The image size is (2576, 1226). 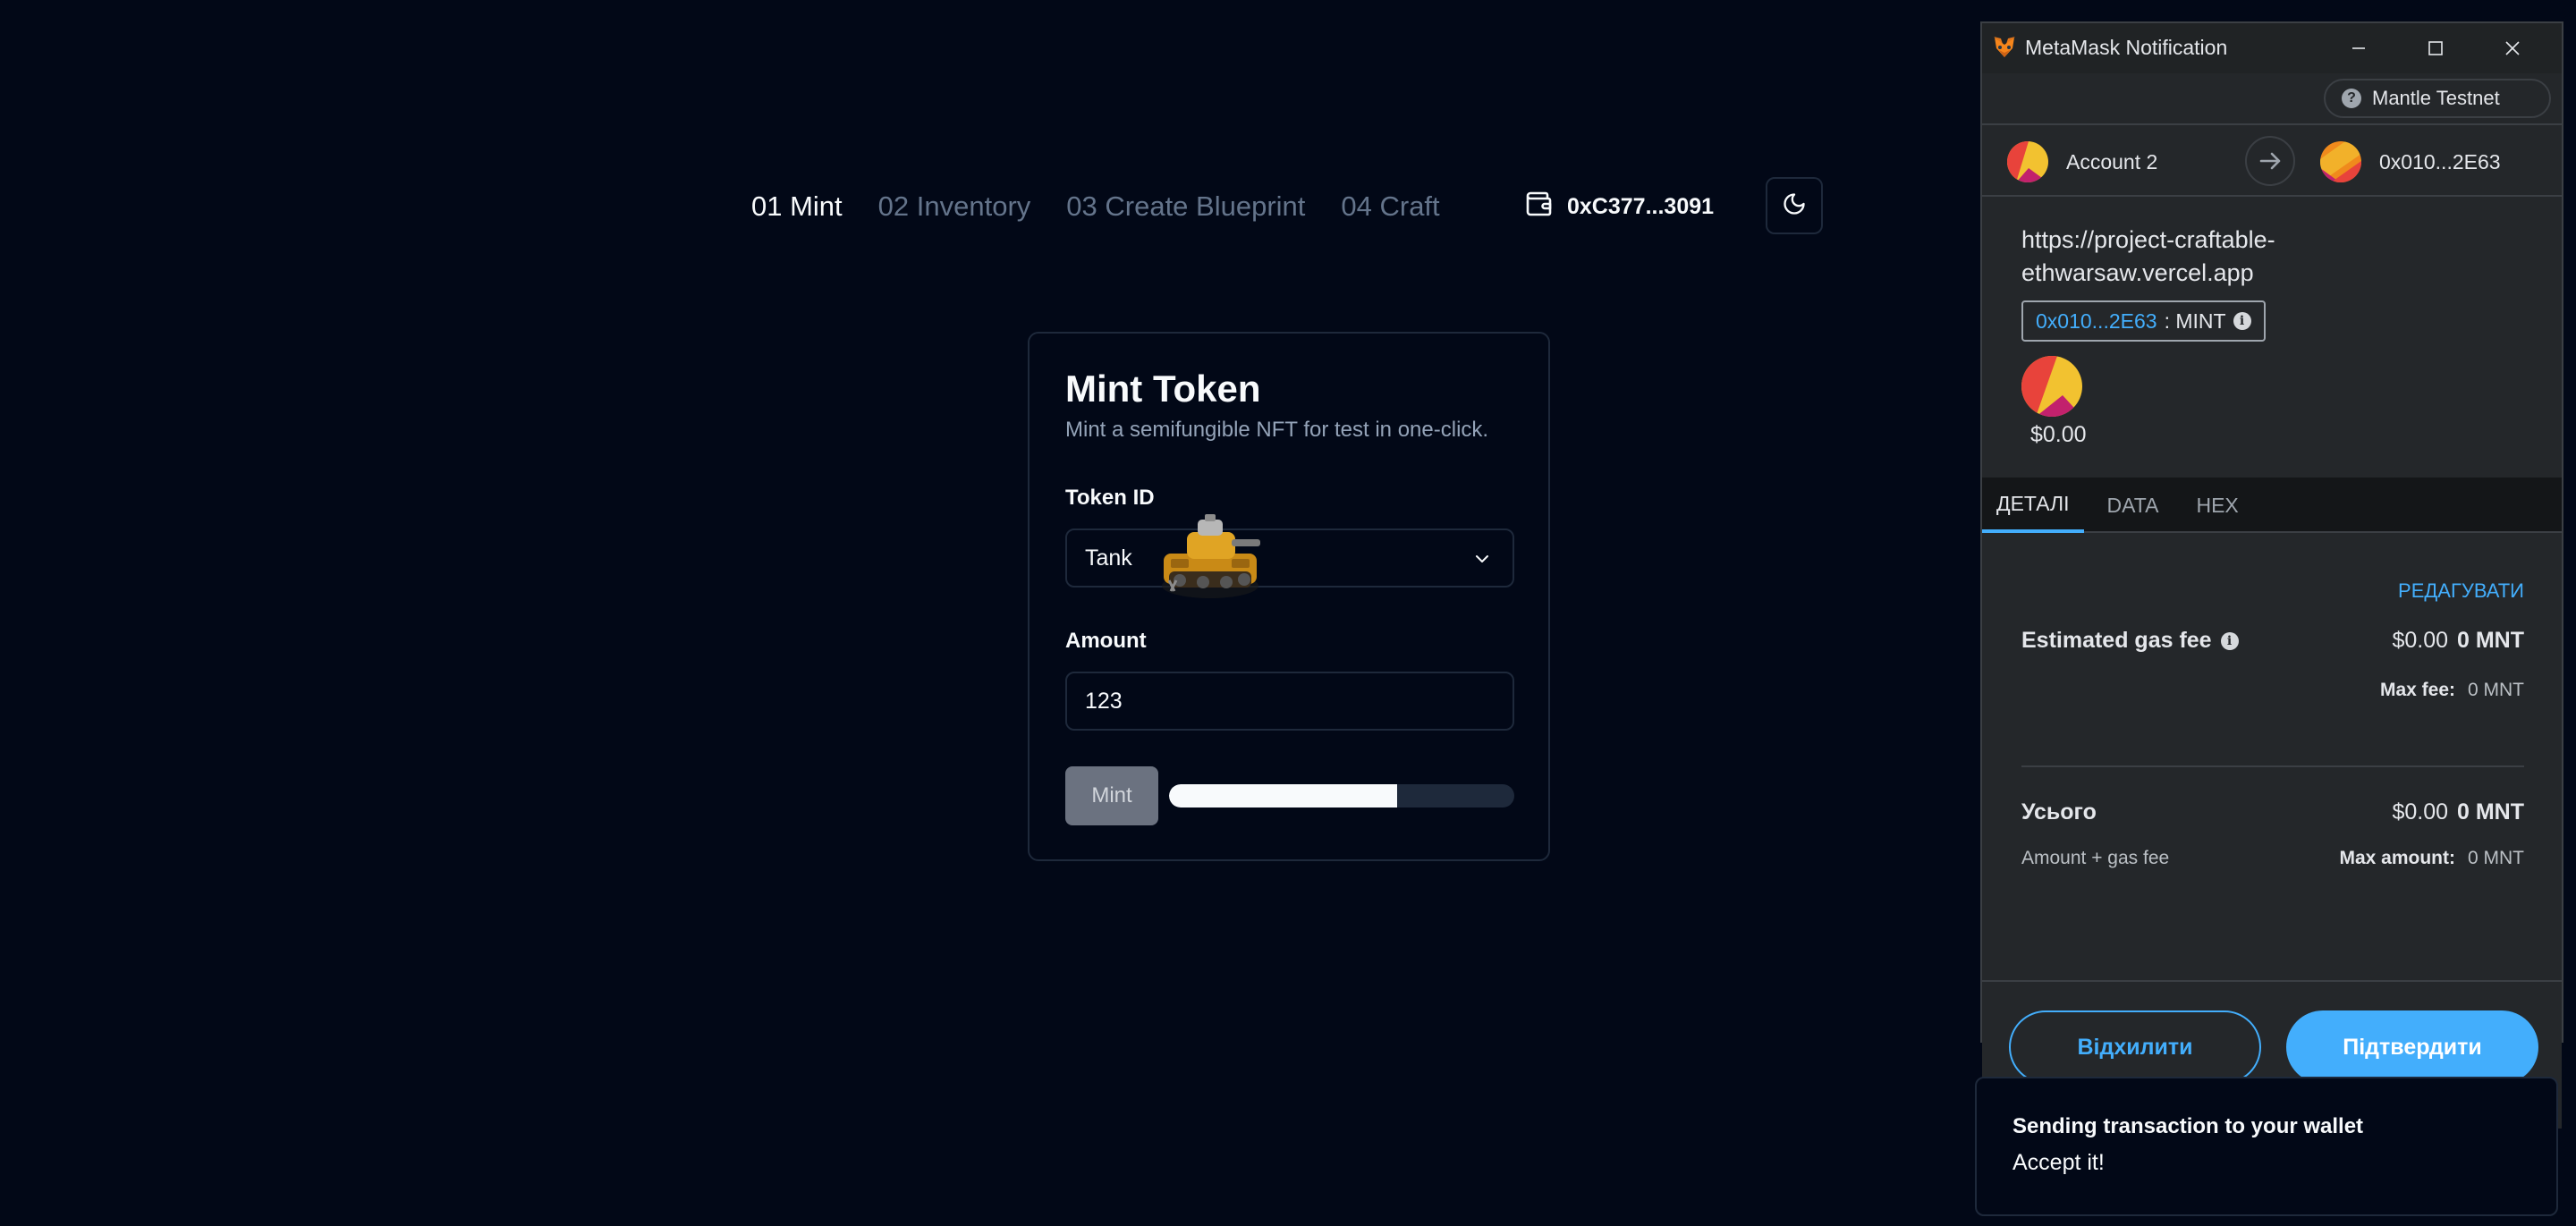 I want to click on contract-method-badge: 0x010...2E63 : MINT i, so click(x=2143, y=321).